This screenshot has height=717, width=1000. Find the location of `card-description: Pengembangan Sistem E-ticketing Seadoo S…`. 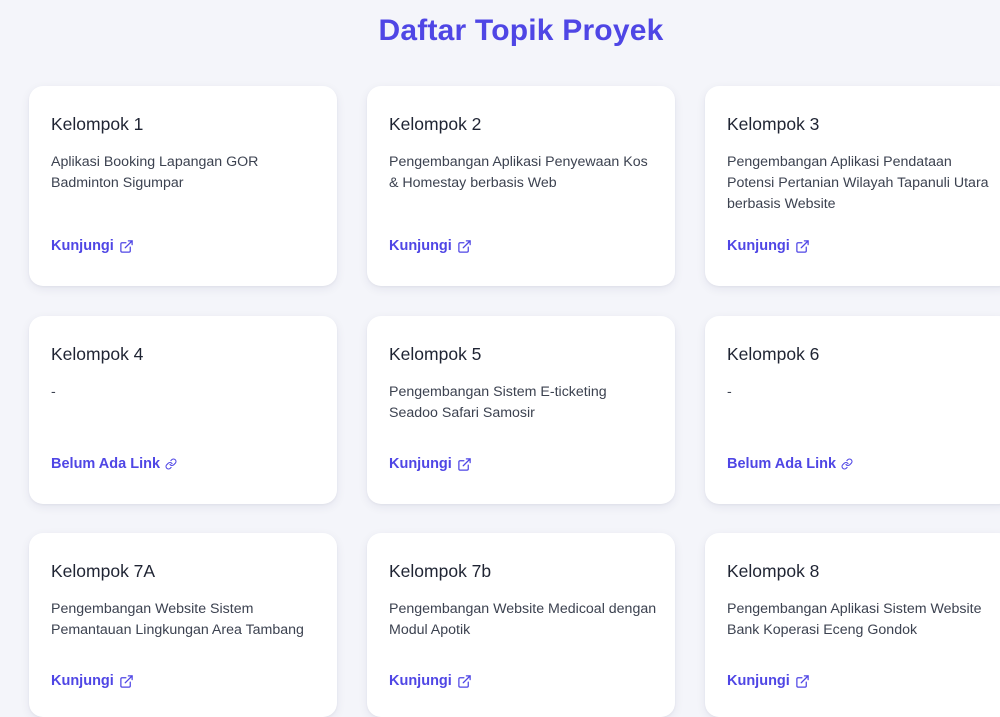

card-description: Pengembangan Sistem E-ticketing Seadoo S… is located at coordinates (498, 402).